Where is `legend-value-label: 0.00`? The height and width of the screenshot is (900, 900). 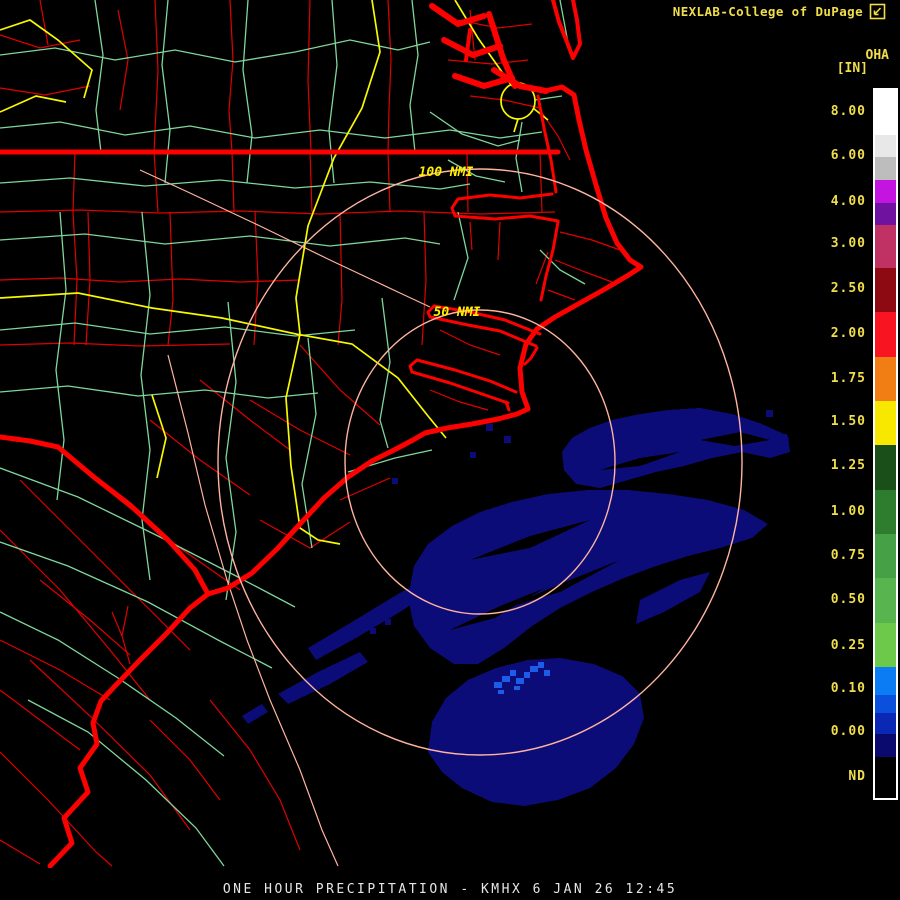 legend-value-label: 0.00 is located at coordinates (848, 731).